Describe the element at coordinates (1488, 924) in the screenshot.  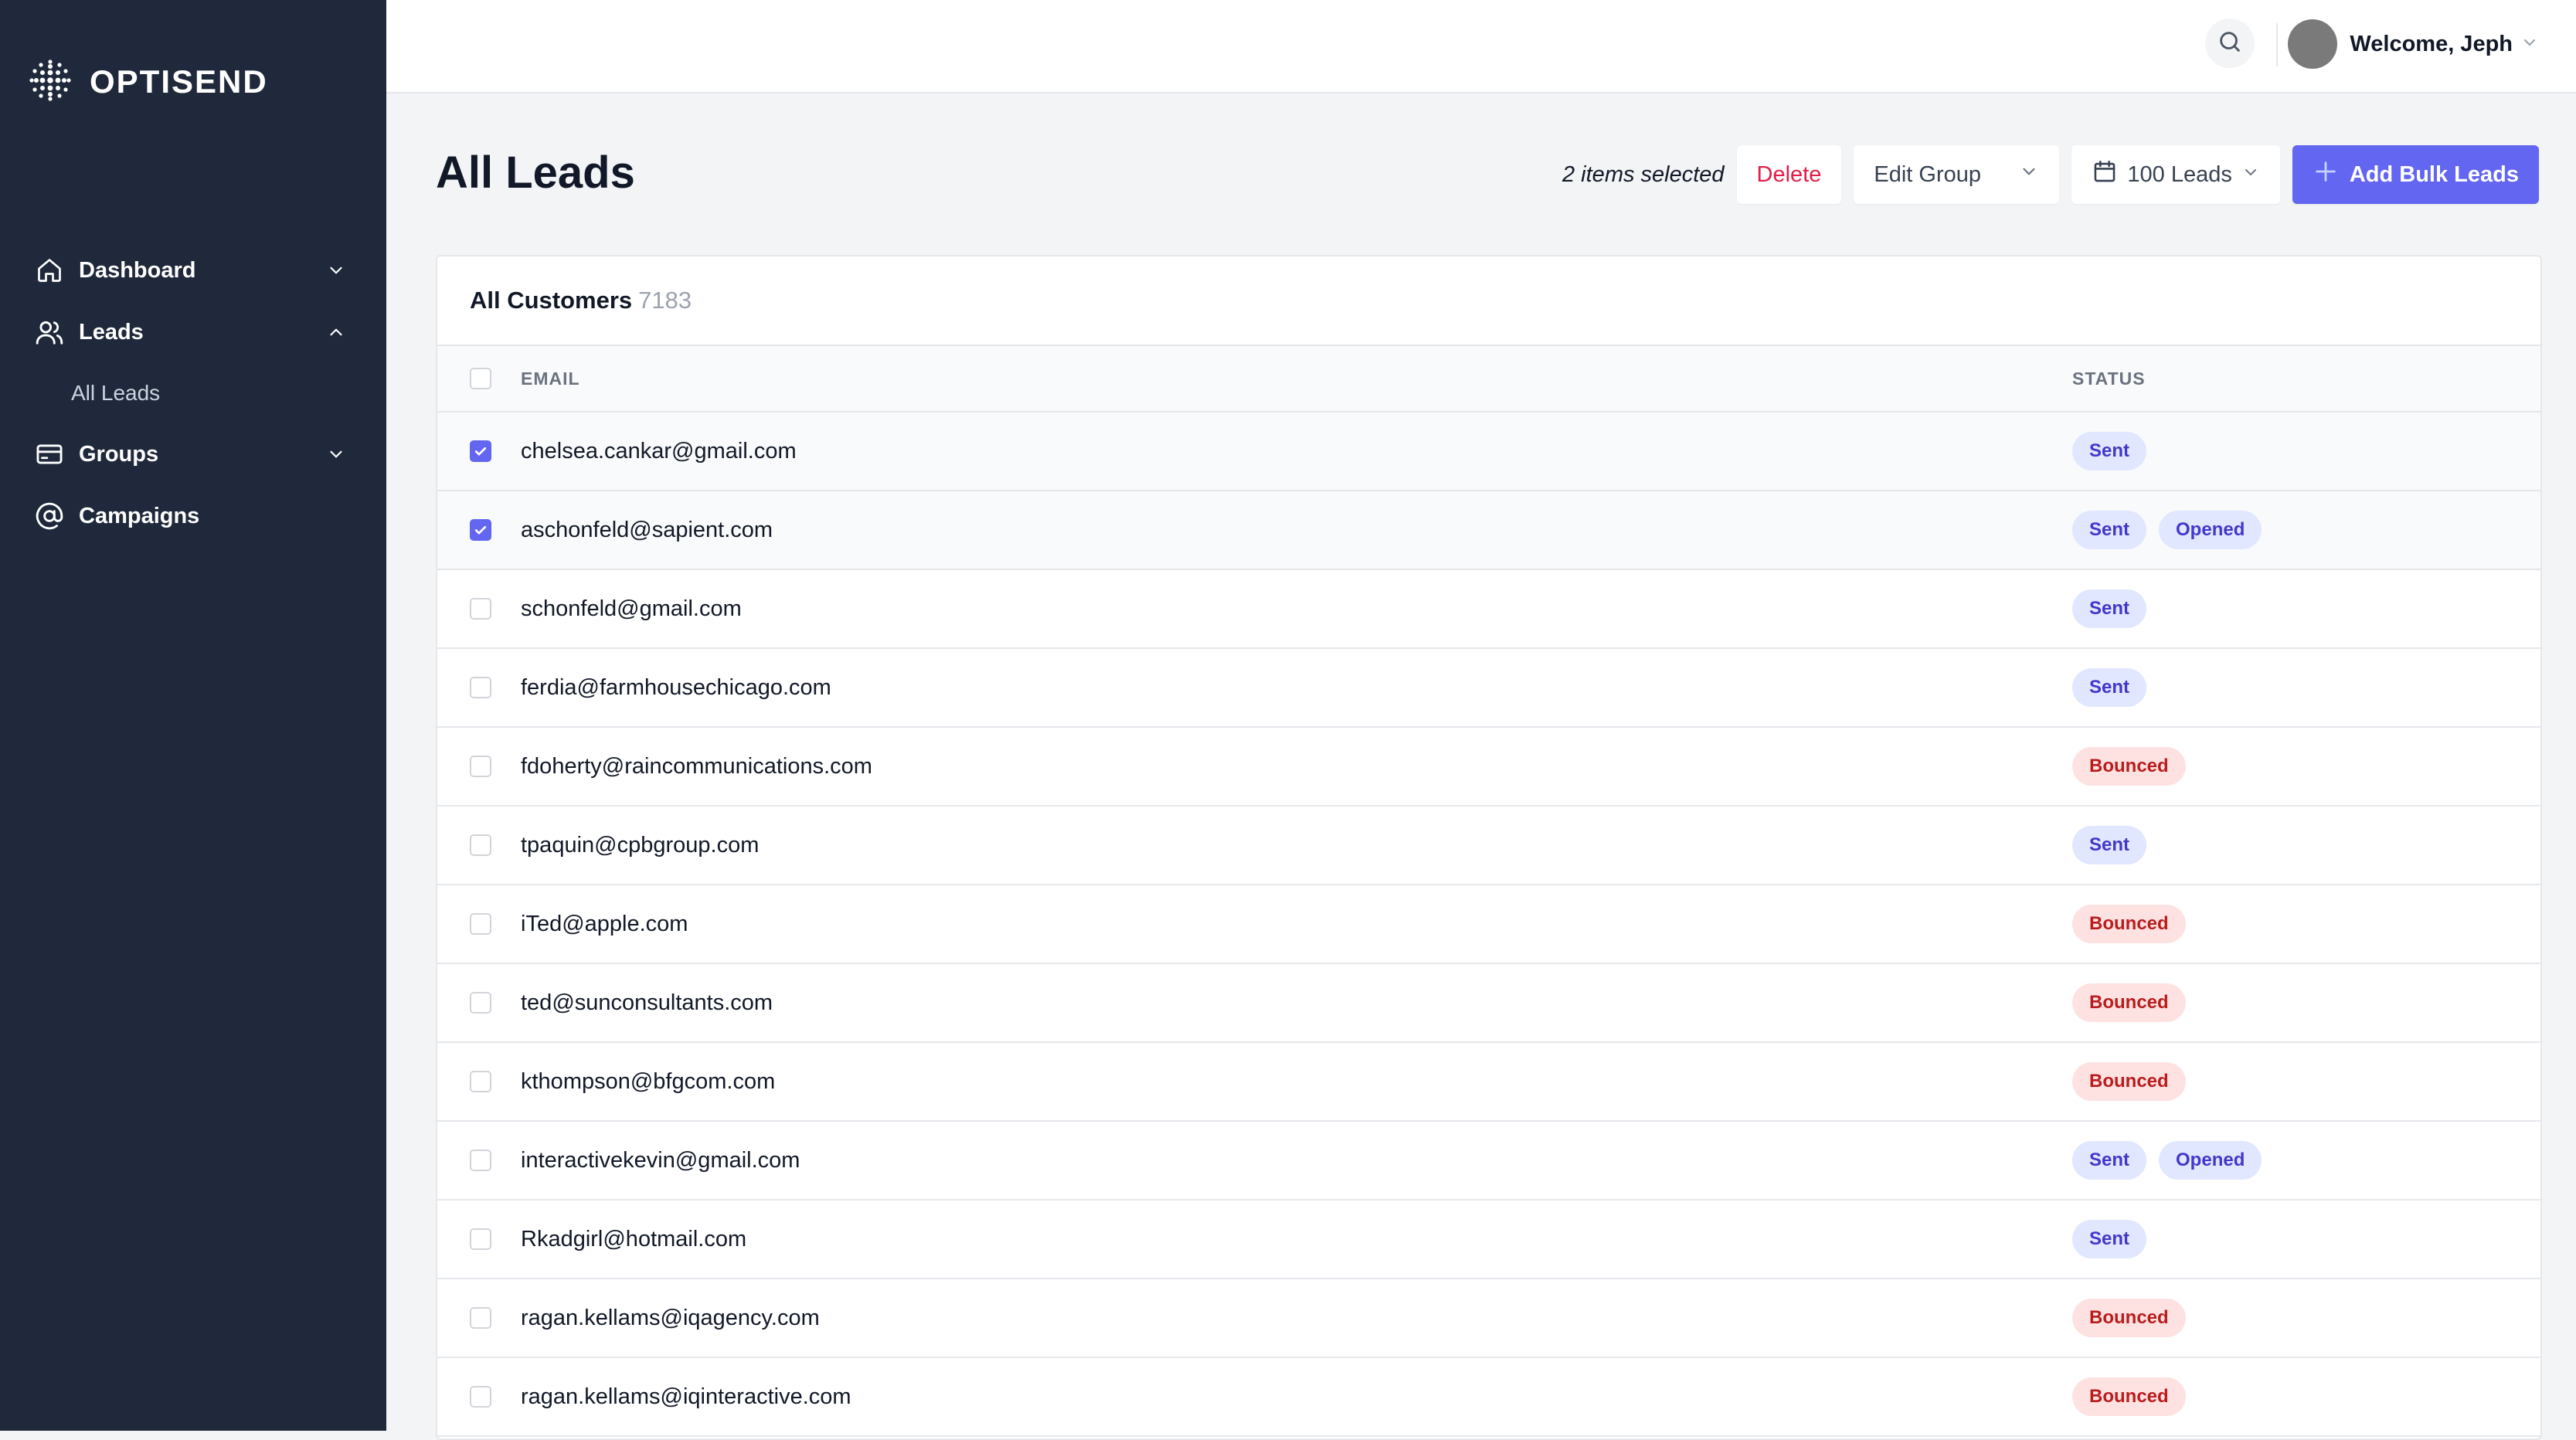
I see `table-row: iTed@apple.com Bounced` at that location.